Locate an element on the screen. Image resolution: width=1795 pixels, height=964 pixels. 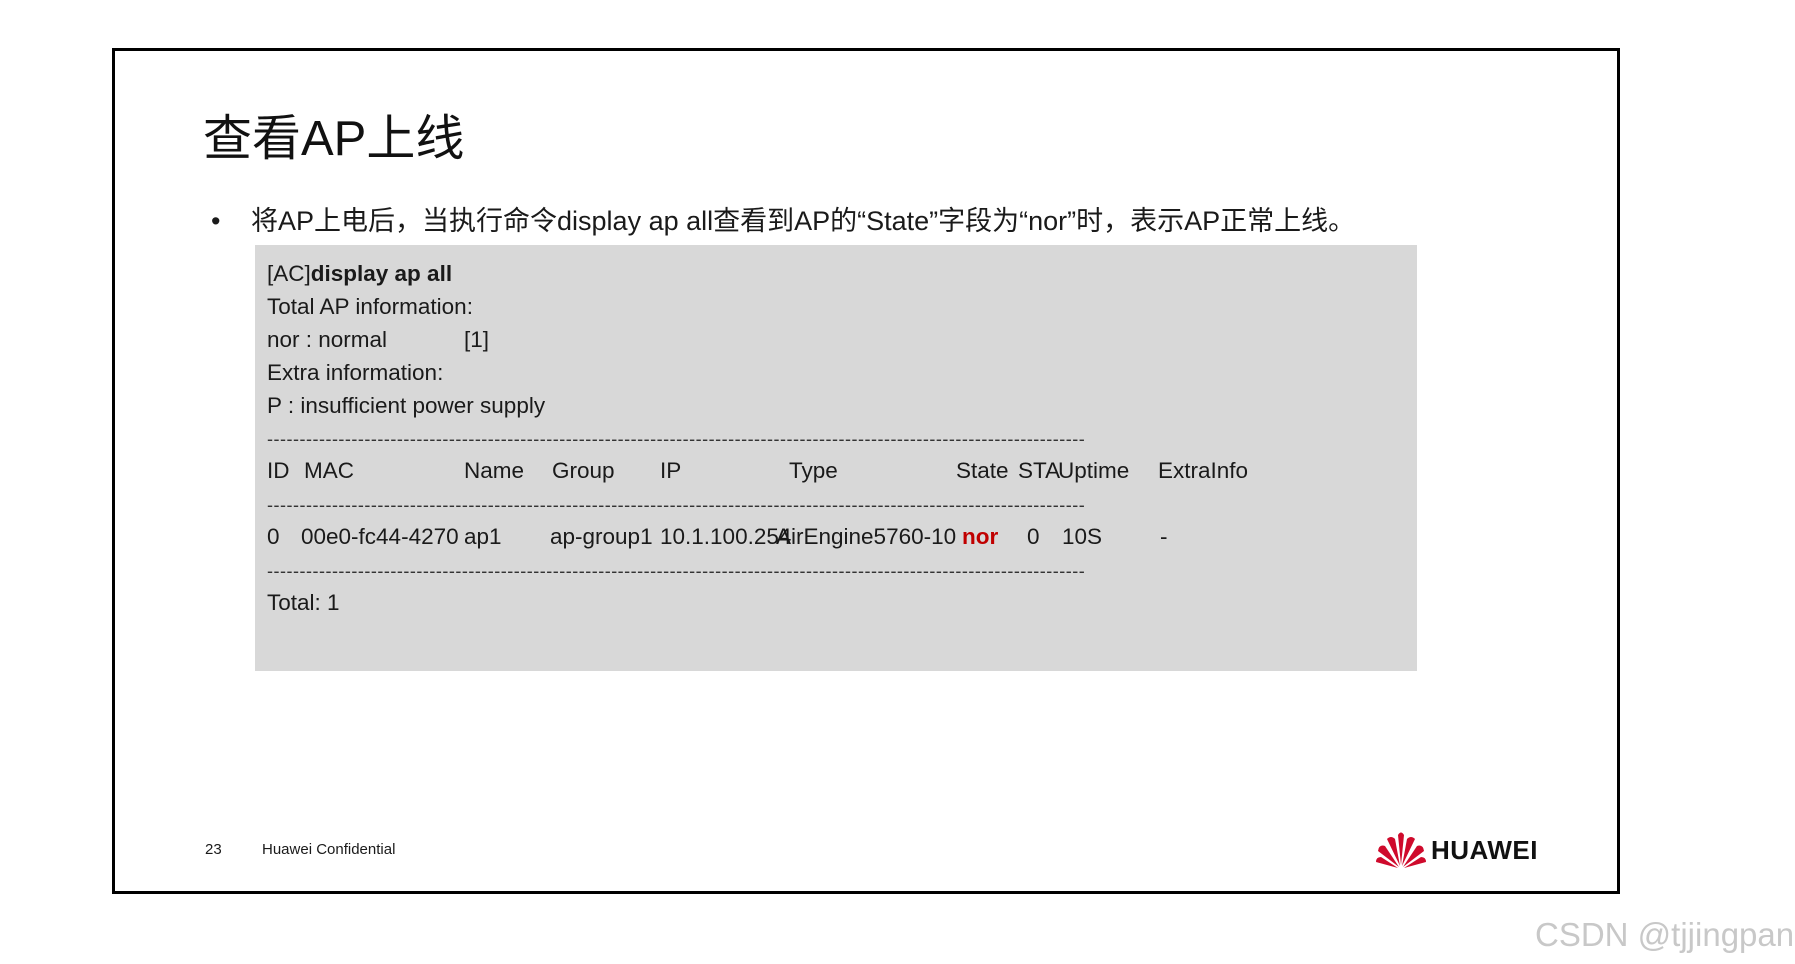
header-id: ID is located at coordinates (278, 470).